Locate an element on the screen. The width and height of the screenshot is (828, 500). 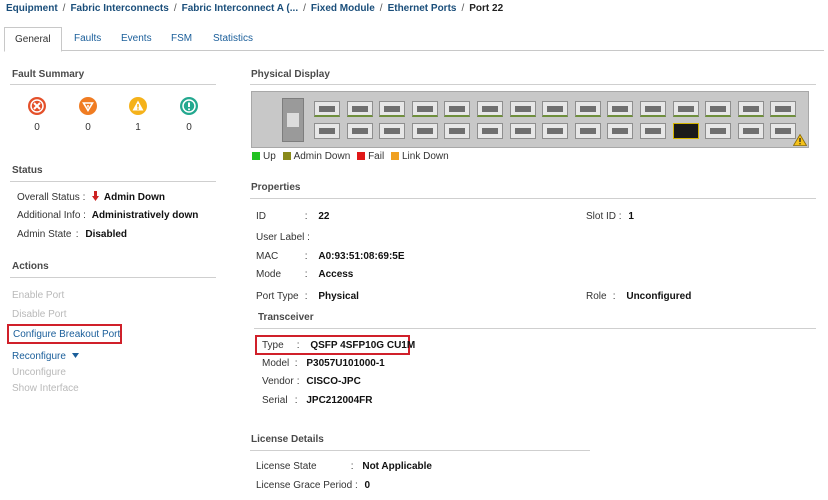
fault-critical: 0 is located at coordinates (37, 114).